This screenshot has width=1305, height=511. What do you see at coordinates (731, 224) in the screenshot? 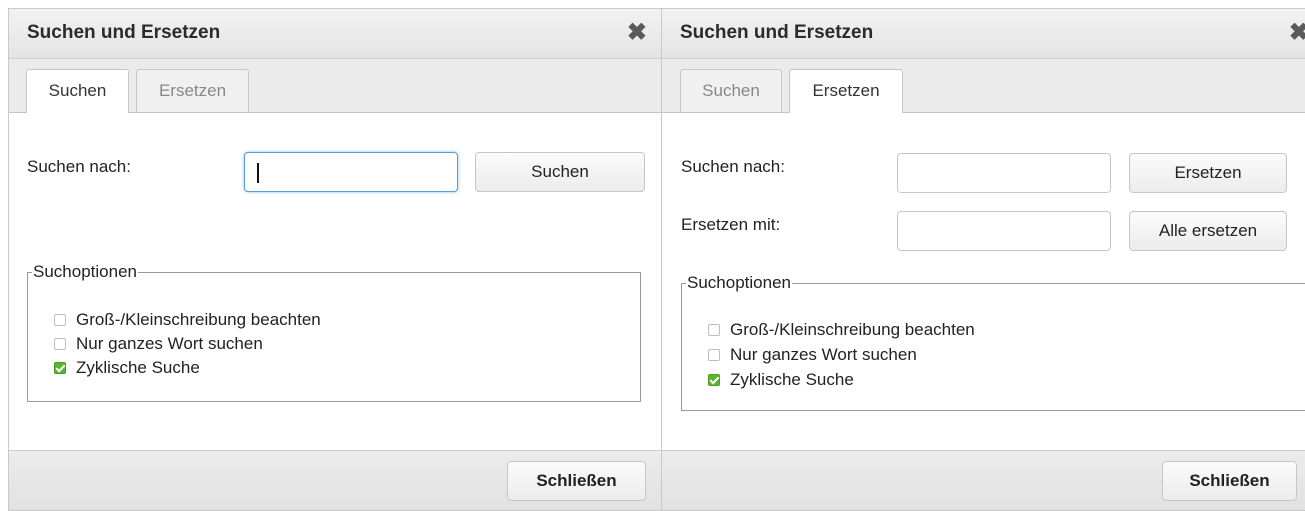
I see `replace-label: Ersetzen mit:` at bounding box center [731, 224].